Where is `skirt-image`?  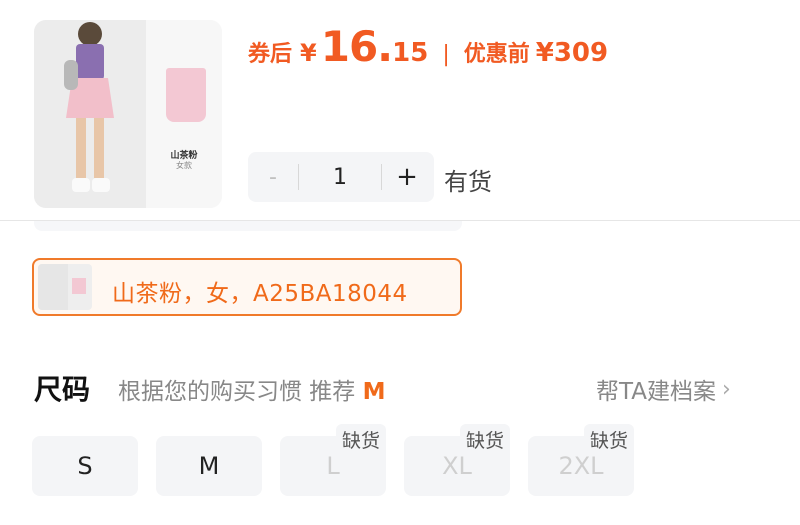 skirt-image is located at coordinates (186, 95).